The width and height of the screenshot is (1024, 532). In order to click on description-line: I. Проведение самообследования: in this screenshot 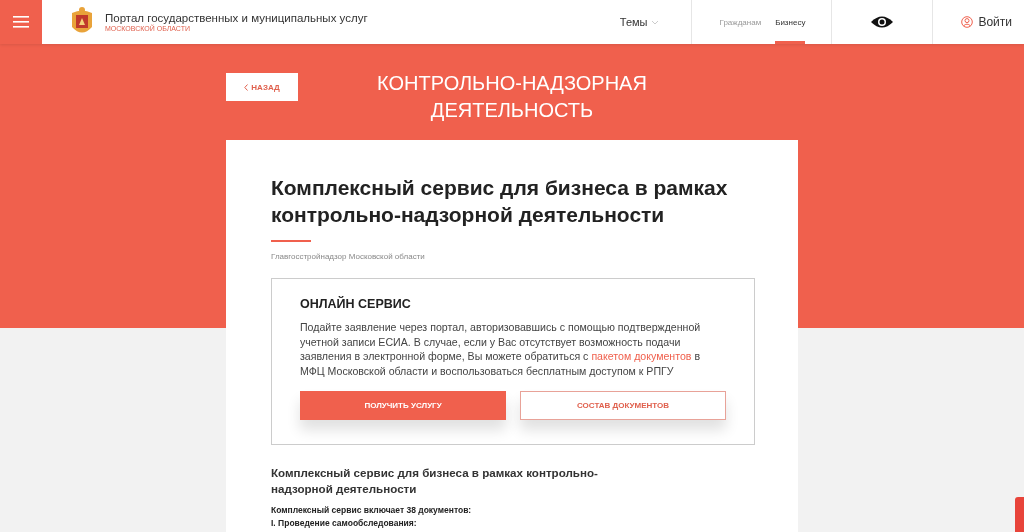, I will do `click(344, 523)`.